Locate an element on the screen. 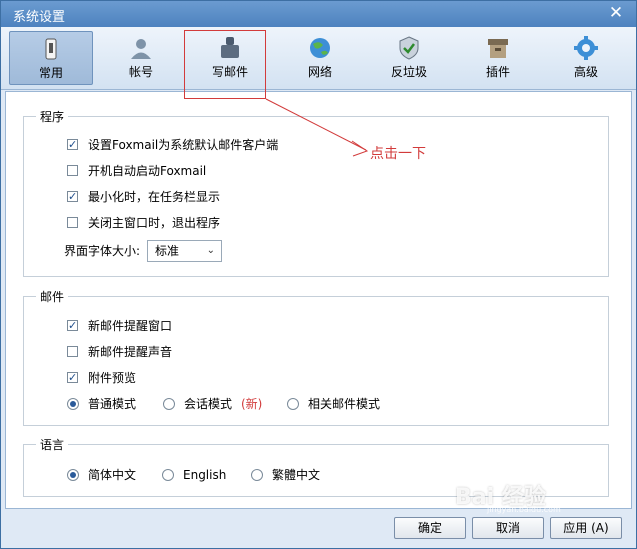  annotation-arrow is located at coordinates (317, 127).